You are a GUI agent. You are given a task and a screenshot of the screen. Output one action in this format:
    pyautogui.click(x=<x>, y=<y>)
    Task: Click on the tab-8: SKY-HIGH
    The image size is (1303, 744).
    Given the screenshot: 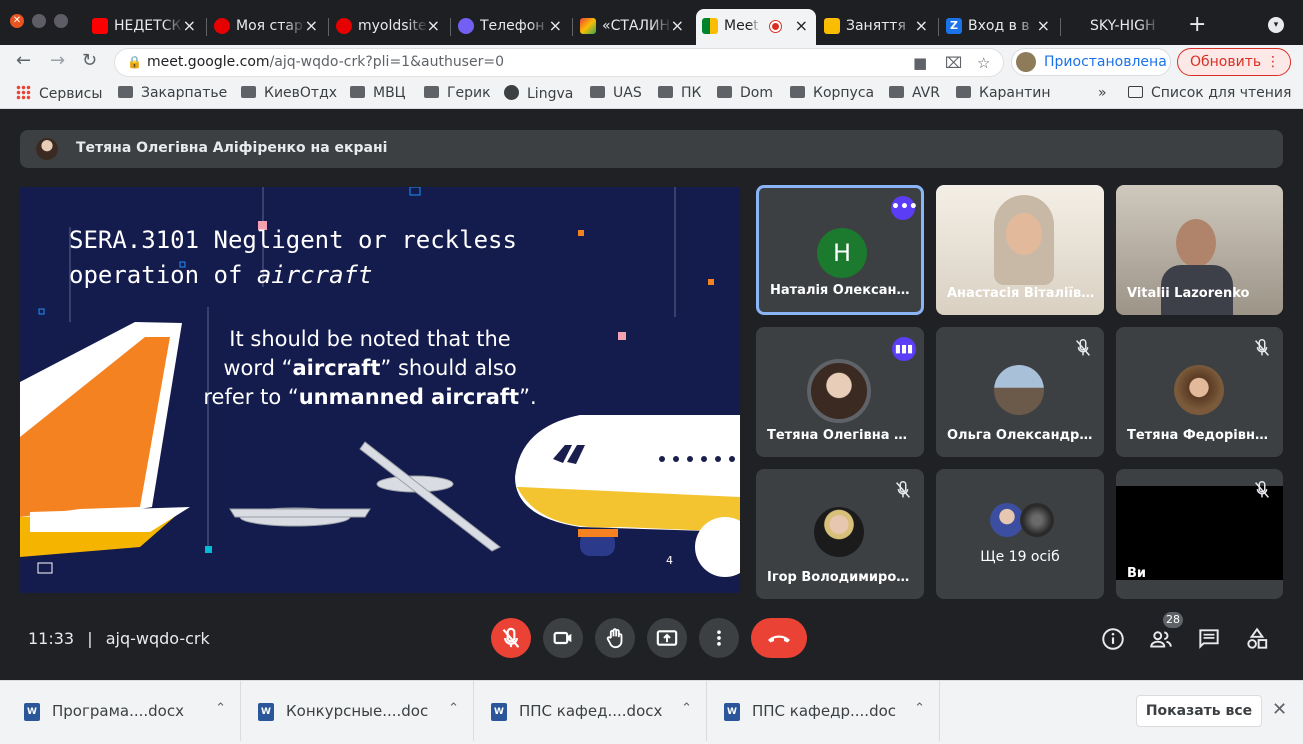 What is the action you would take?
    pyautogui.click(x=1121, y=27)
    